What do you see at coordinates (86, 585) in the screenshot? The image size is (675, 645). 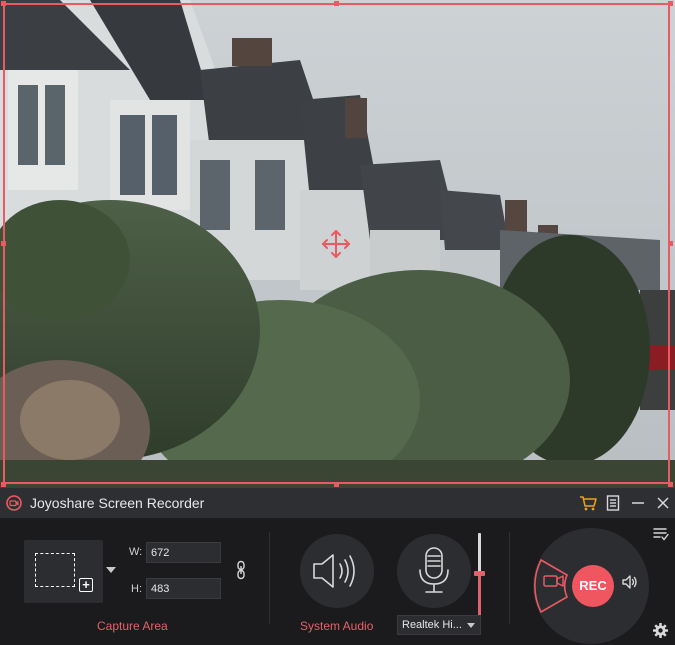 I see `plus-icon: +` at bounding box center [86, 585].